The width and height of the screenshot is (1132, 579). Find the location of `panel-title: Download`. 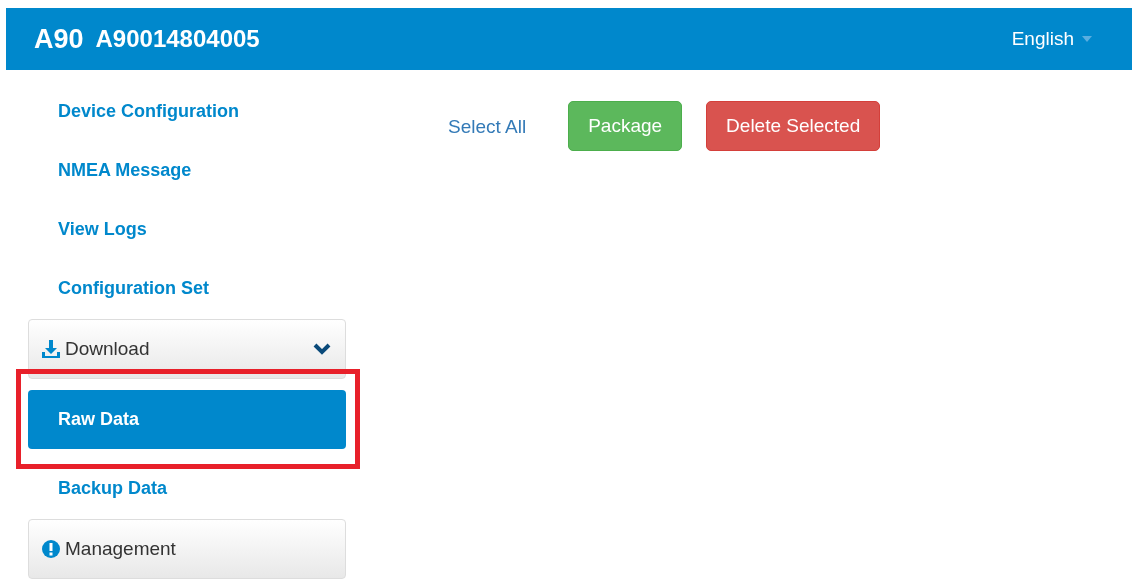

panel-title: Download is located at coordinates (108, 348).